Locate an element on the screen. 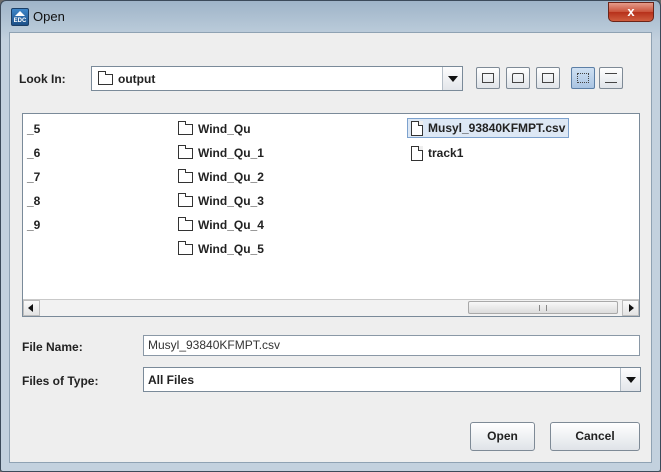 The width and height of the screenshot is (661, 472). file-type-dropdown-button is located at coordinates (630, 379).